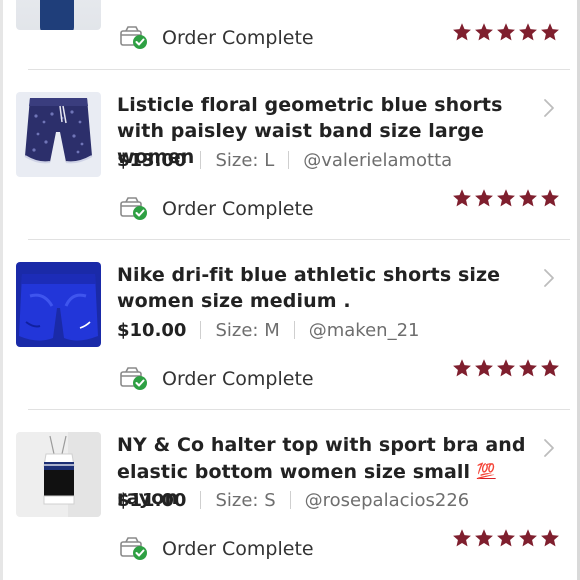  I want to click on size: Size: M, so click(247, 330).